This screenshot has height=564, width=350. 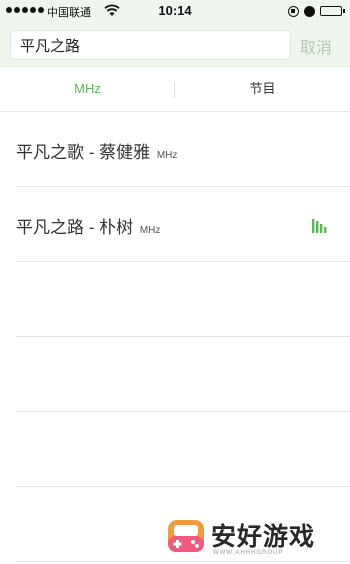 I want to click on watermark: 安好游戏 WWW.AHHHGROUP, so click(x=258, y=538).